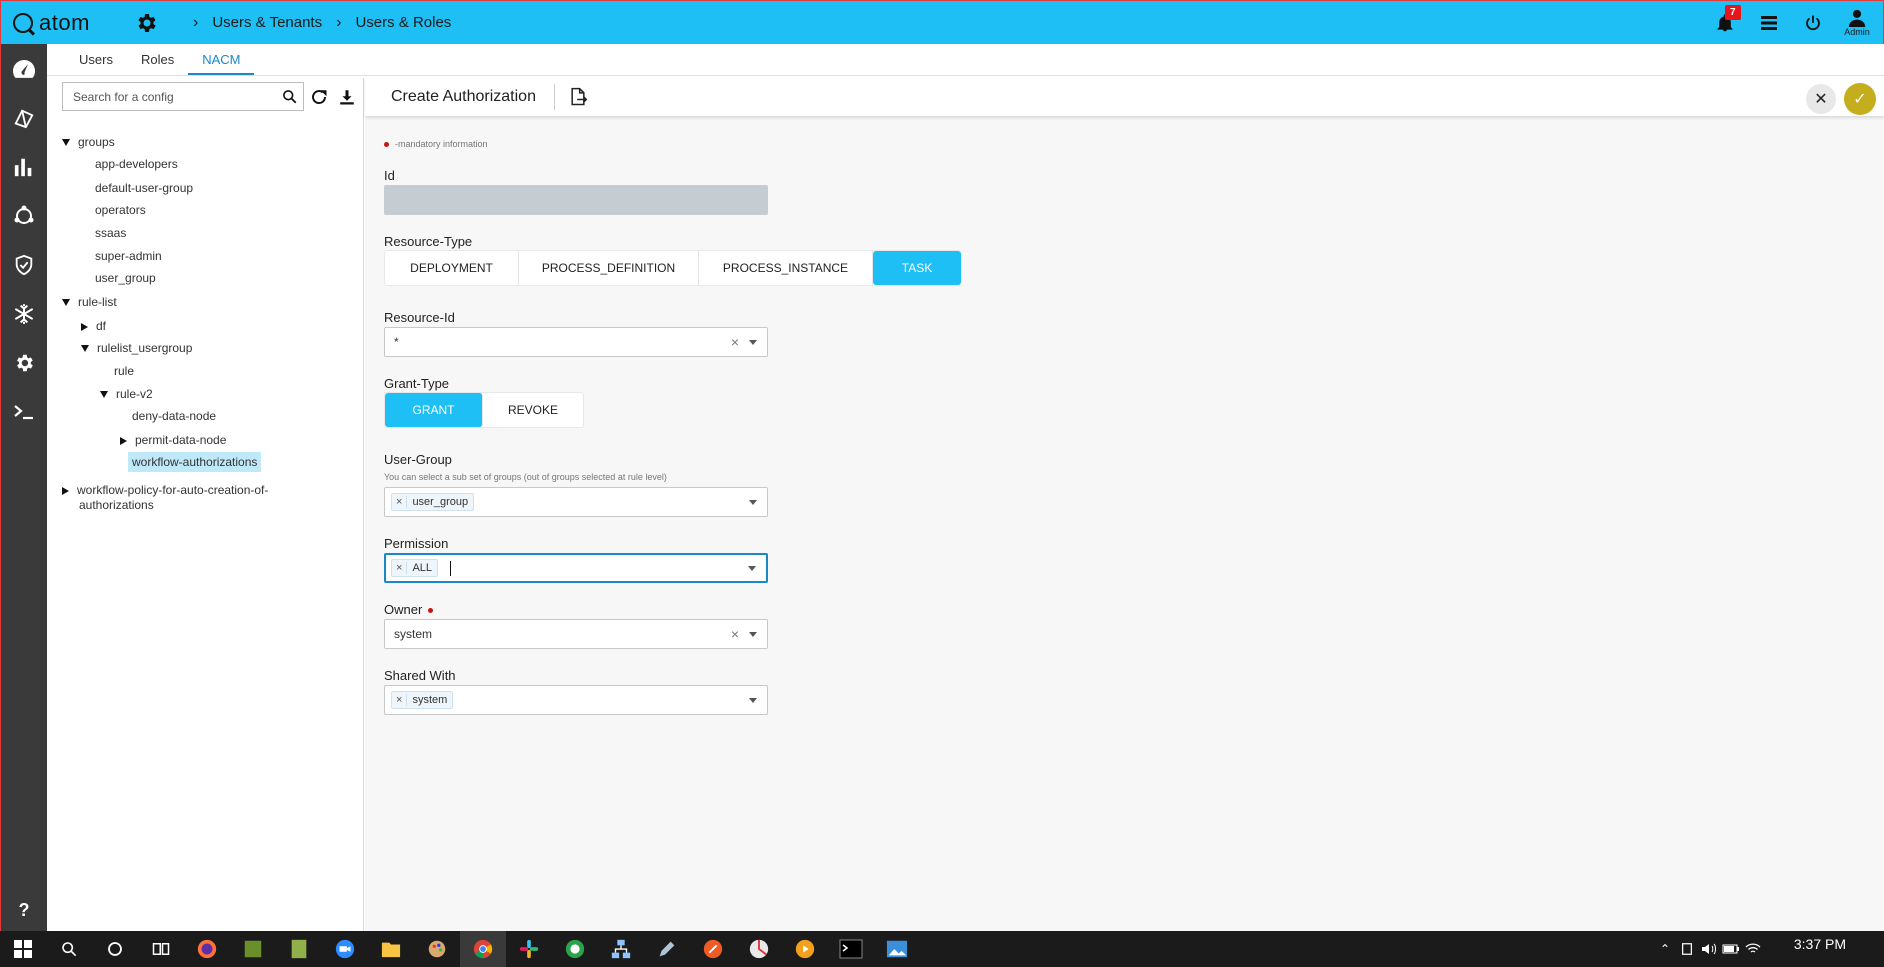 This screenshot has width=1884, height=967. What do you see at coordinates (136, 164) in the screenshot?
I see `tree-node-app-developers: app-developers` at bounding box center [136, 164].